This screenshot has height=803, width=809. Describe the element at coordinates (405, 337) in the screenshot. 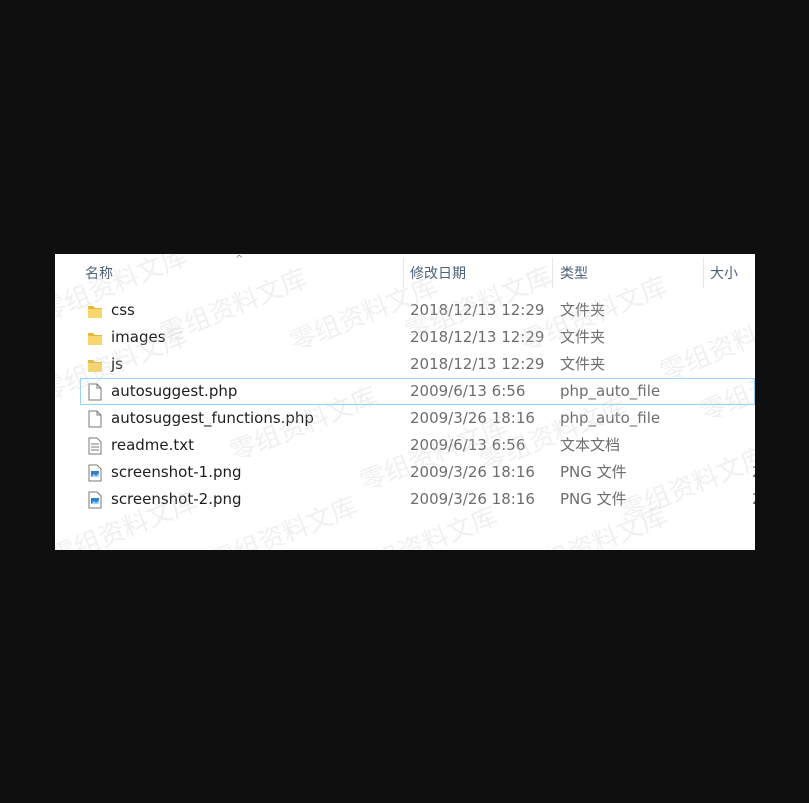

I see `file-row: images 2018/12/13 12:29 文件夹` at that location.